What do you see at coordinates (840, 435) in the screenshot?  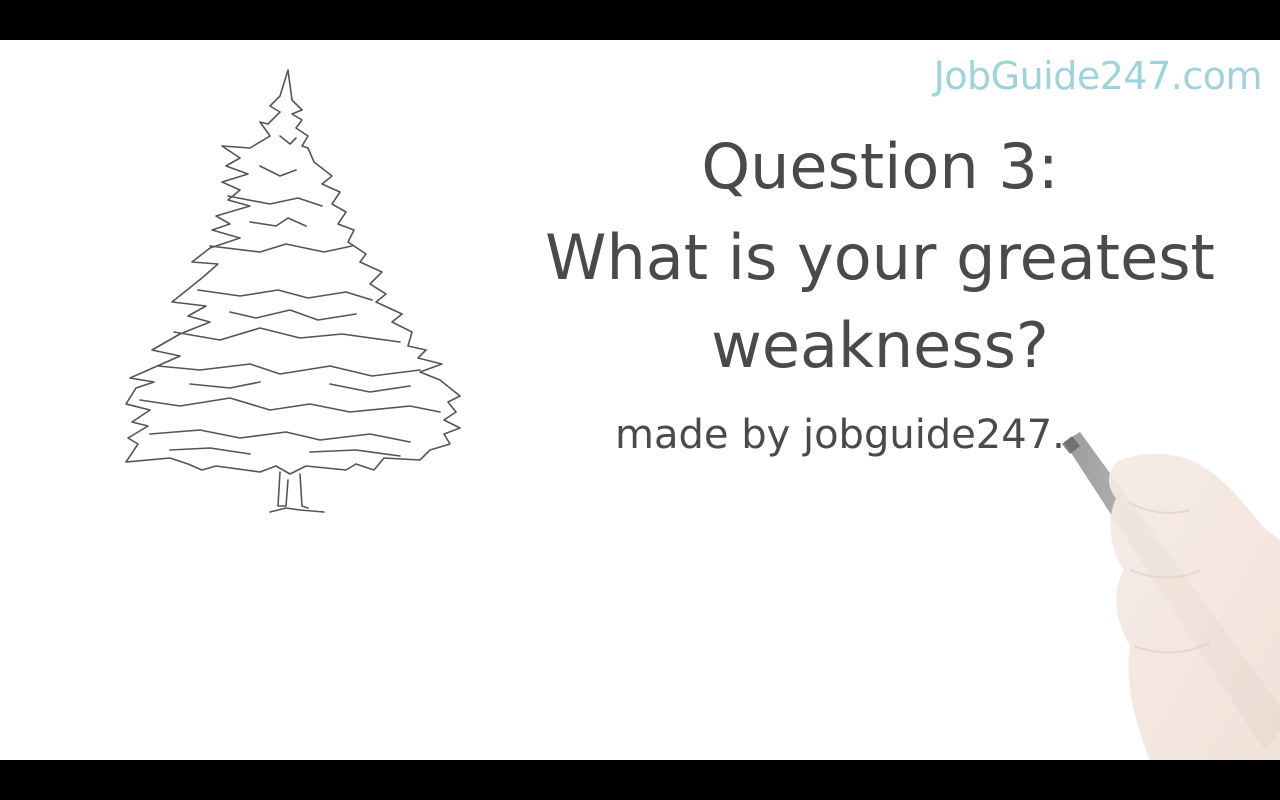 I see `credit-text: made by jobguide247.` at bounding box center [840, 435].